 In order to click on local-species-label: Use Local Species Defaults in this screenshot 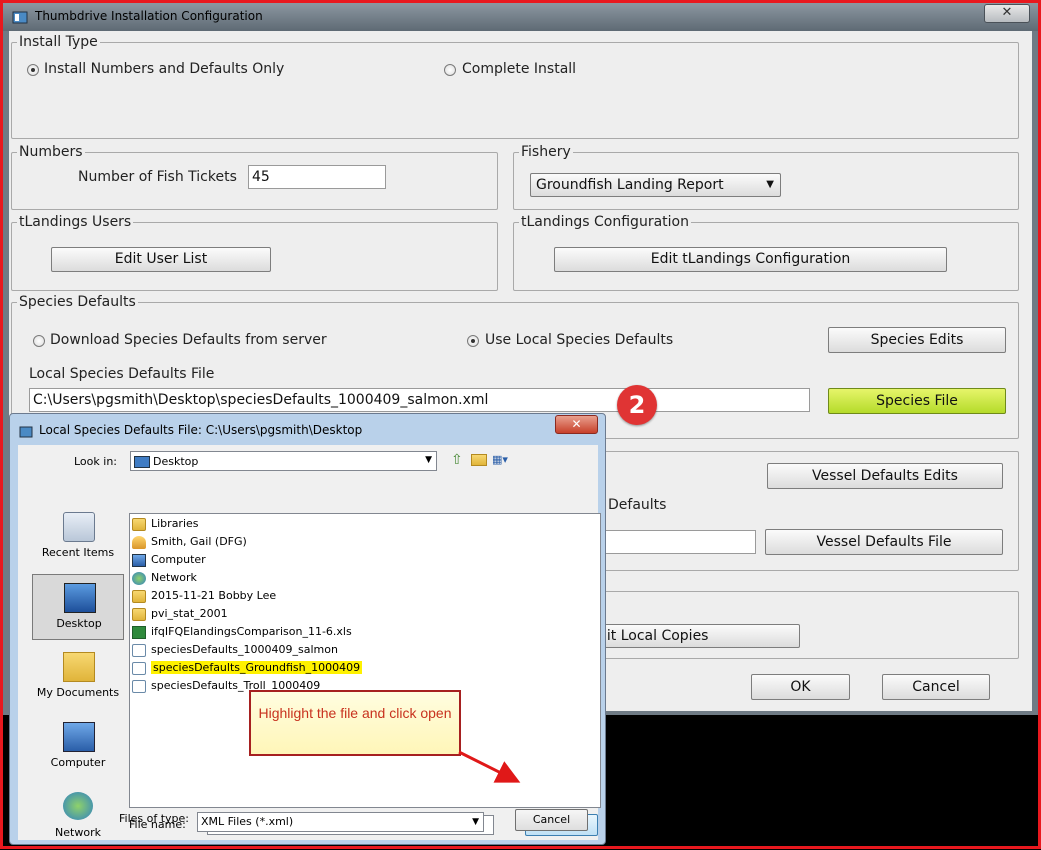, I will do `click(579, 340)`.